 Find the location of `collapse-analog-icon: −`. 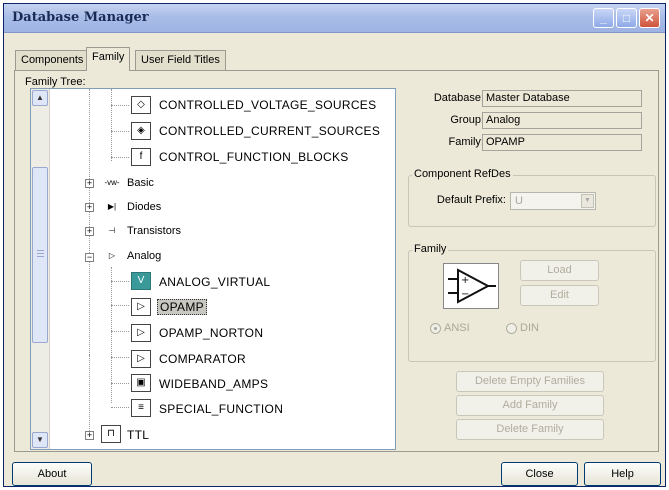

collapse-analog-icon: − is located at coordinates (89, 257).